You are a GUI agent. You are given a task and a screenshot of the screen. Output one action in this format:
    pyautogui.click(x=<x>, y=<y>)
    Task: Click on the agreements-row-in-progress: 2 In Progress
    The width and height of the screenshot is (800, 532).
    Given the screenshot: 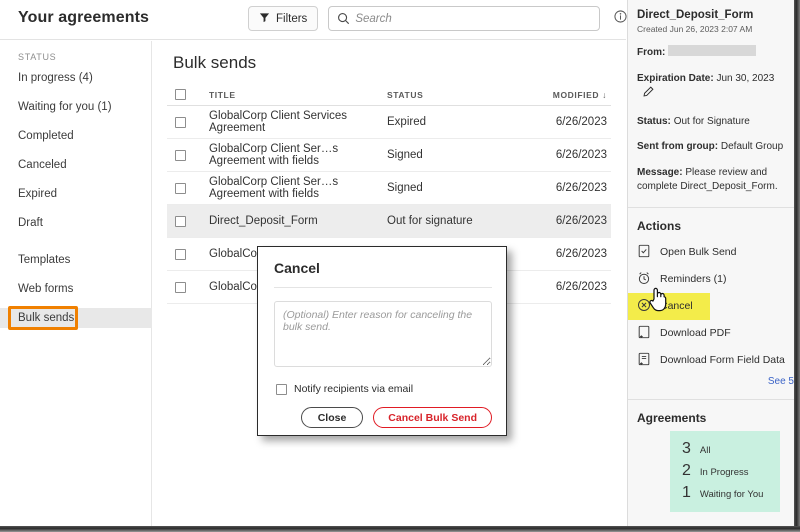 What is the action you would take?
    pyautogui.click(x=725, y=471)
    